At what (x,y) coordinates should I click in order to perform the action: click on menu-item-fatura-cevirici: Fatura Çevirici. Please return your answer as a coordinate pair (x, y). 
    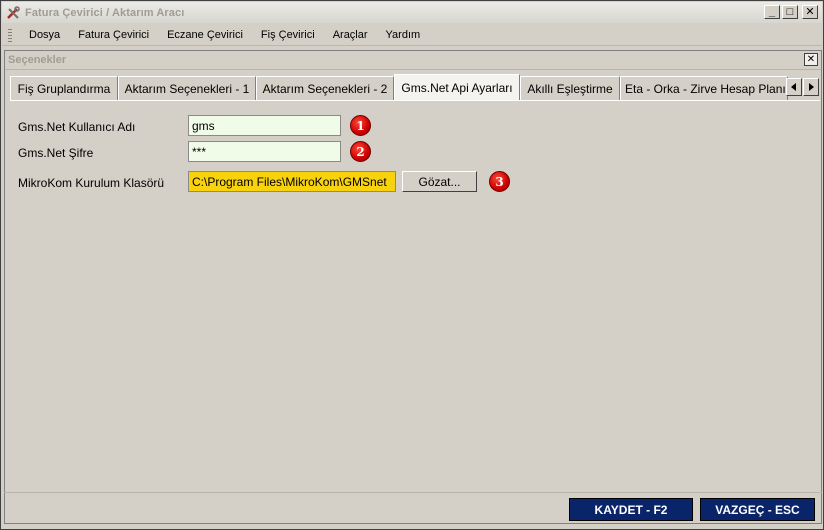
    Looking at the image, I should click on (113, 35).